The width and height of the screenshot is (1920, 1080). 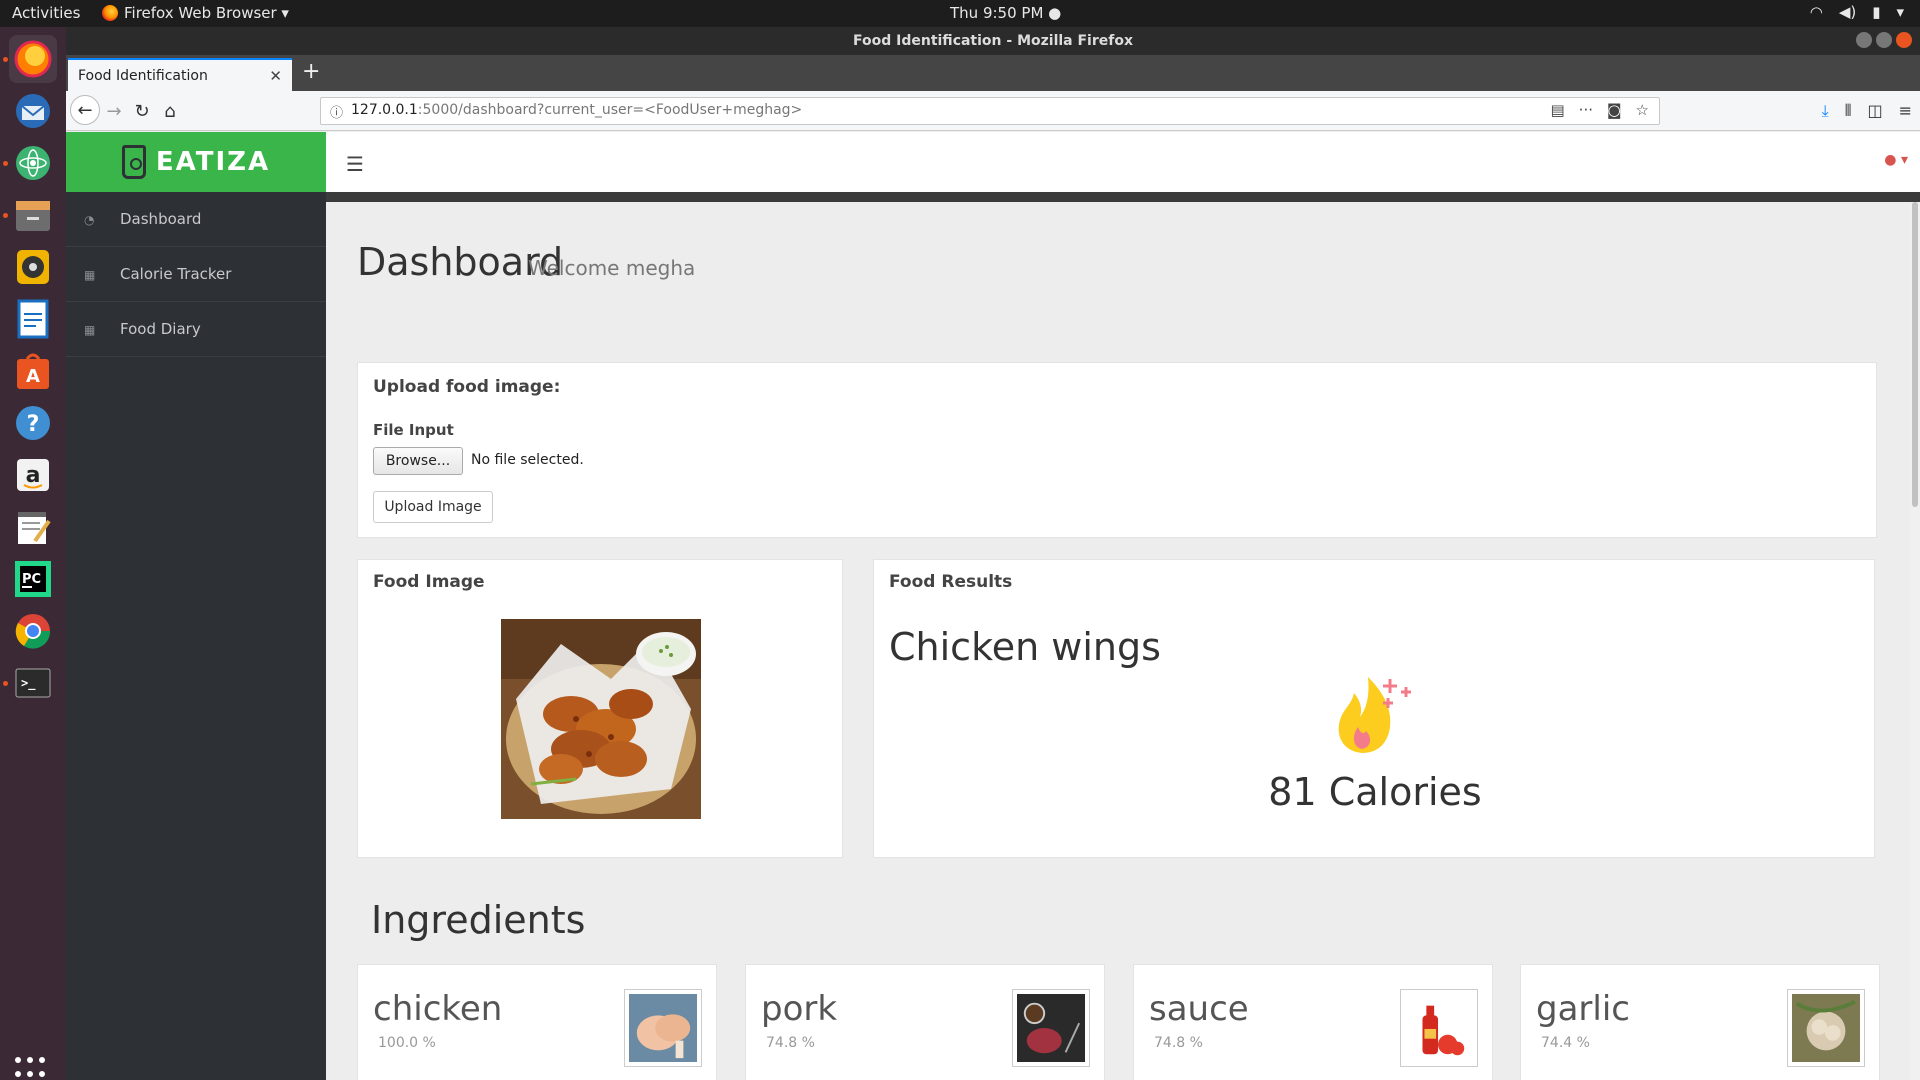 I want to click on chrome-icon, so click(x=33, y=631).